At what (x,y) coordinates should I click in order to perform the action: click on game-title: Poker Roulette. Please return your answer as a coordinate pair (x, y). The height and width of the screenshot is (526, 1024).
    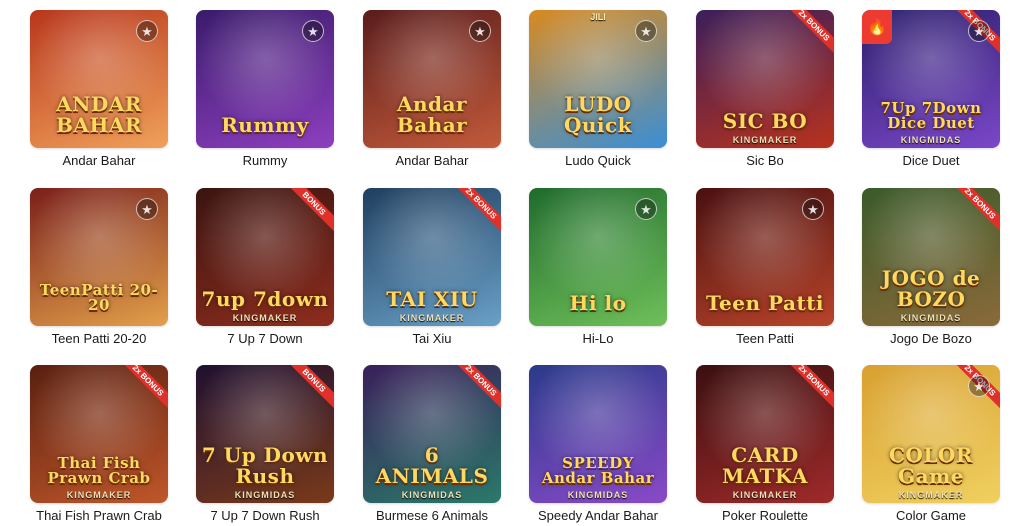
    Looking at the image, I should click on (765, 515).